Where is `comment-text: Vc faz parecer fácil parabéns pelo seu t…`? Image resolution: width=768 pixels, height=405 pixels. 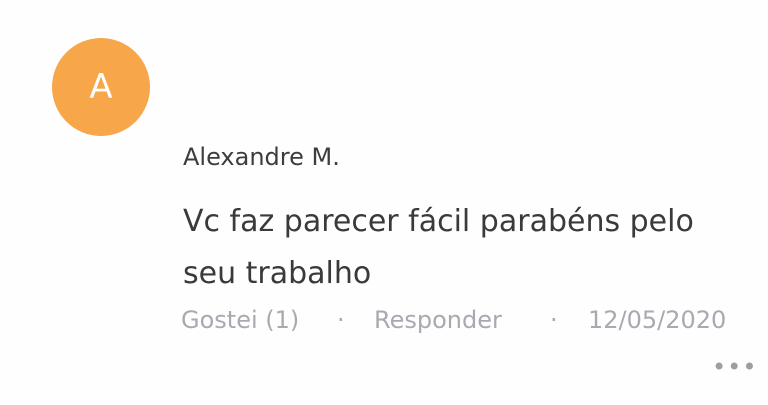 comment-text: Vc faz parecer fácil parabéns pelo seu t… is located at coordinates (438, 247).